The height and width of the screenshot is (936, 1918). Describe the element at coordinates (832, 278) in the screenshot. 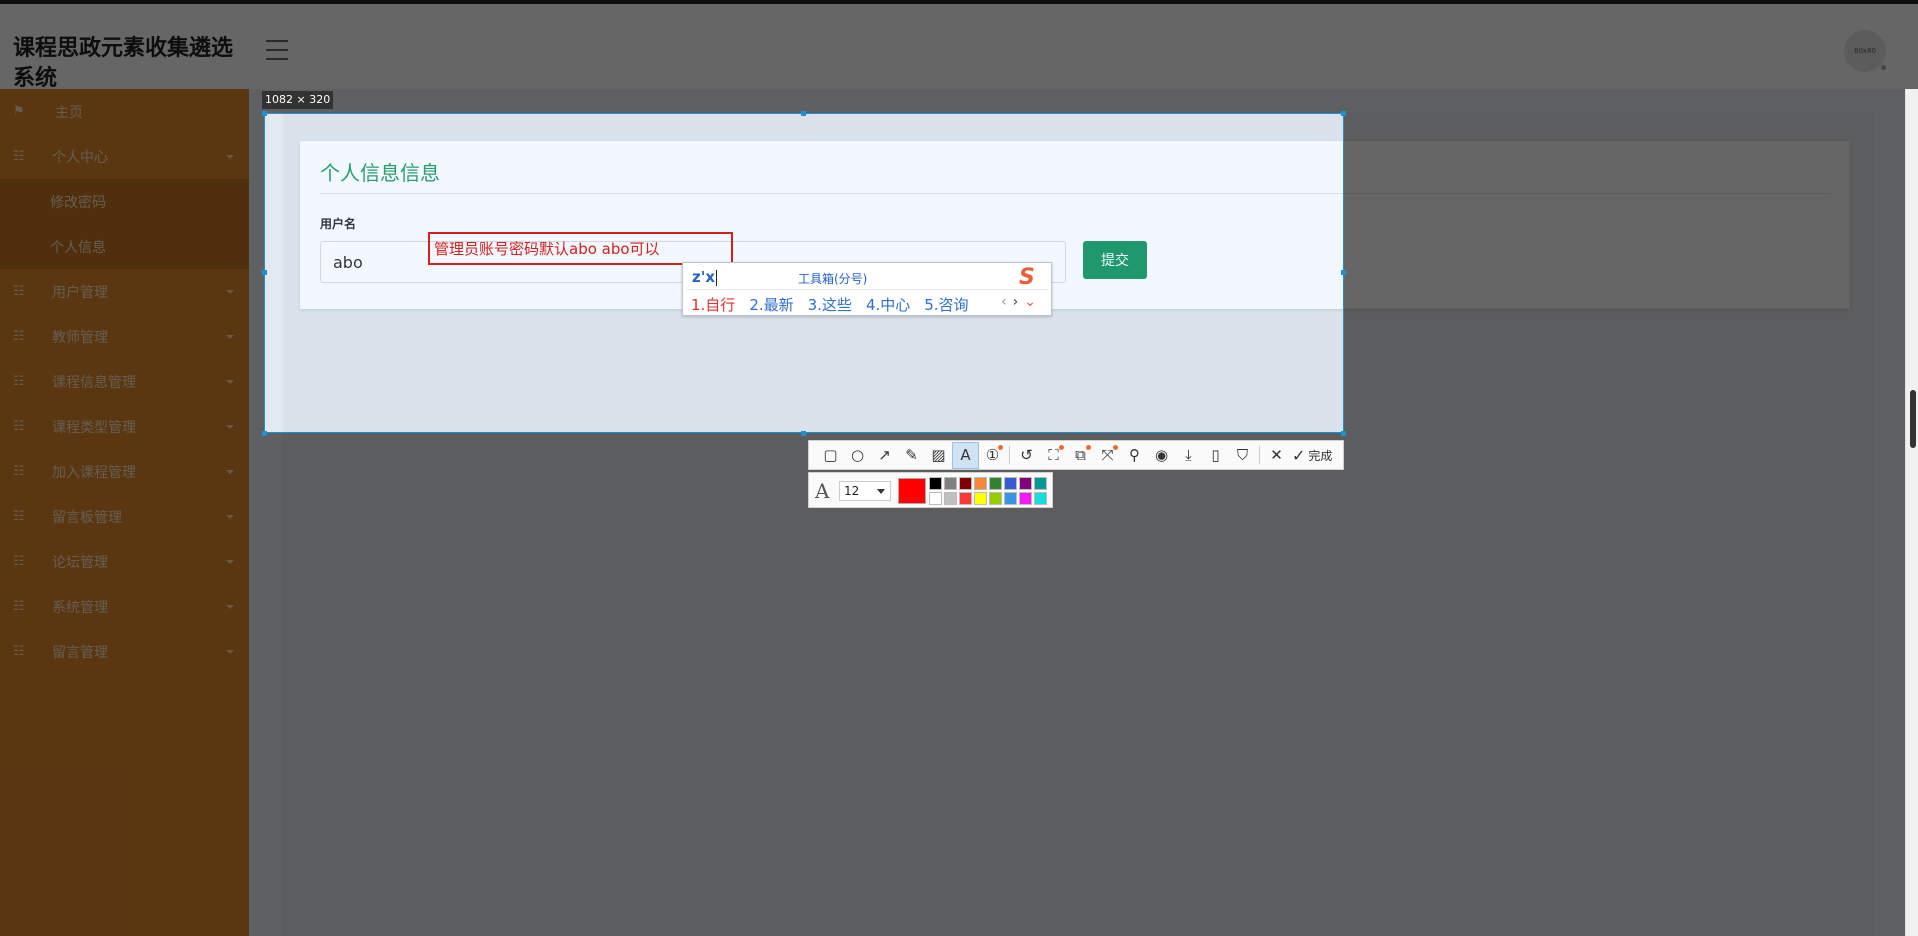

I see `ime-toolbox-label: 工具箱(分号)` at that location.